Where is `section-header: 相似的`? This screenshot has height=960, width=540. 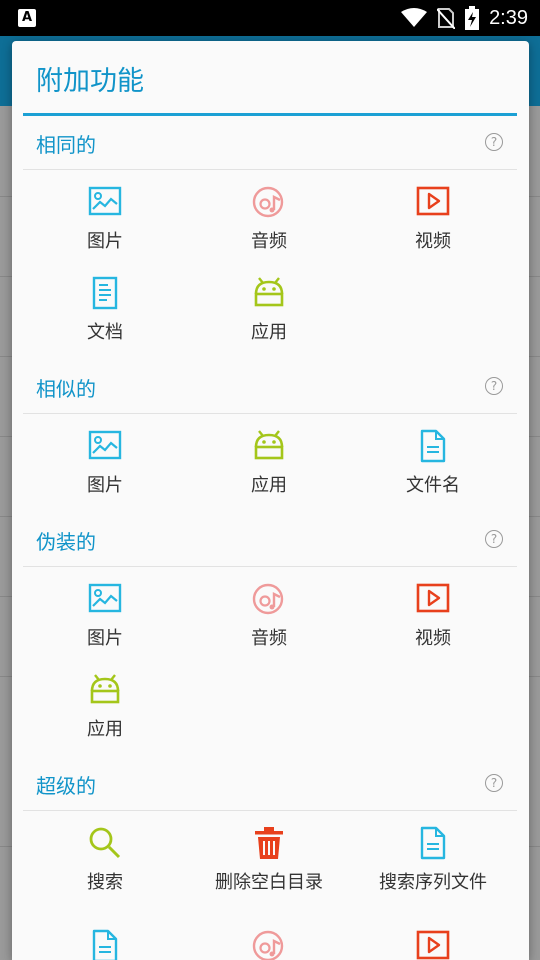 section-header: 相似的 is located at coordinates (66, 389).